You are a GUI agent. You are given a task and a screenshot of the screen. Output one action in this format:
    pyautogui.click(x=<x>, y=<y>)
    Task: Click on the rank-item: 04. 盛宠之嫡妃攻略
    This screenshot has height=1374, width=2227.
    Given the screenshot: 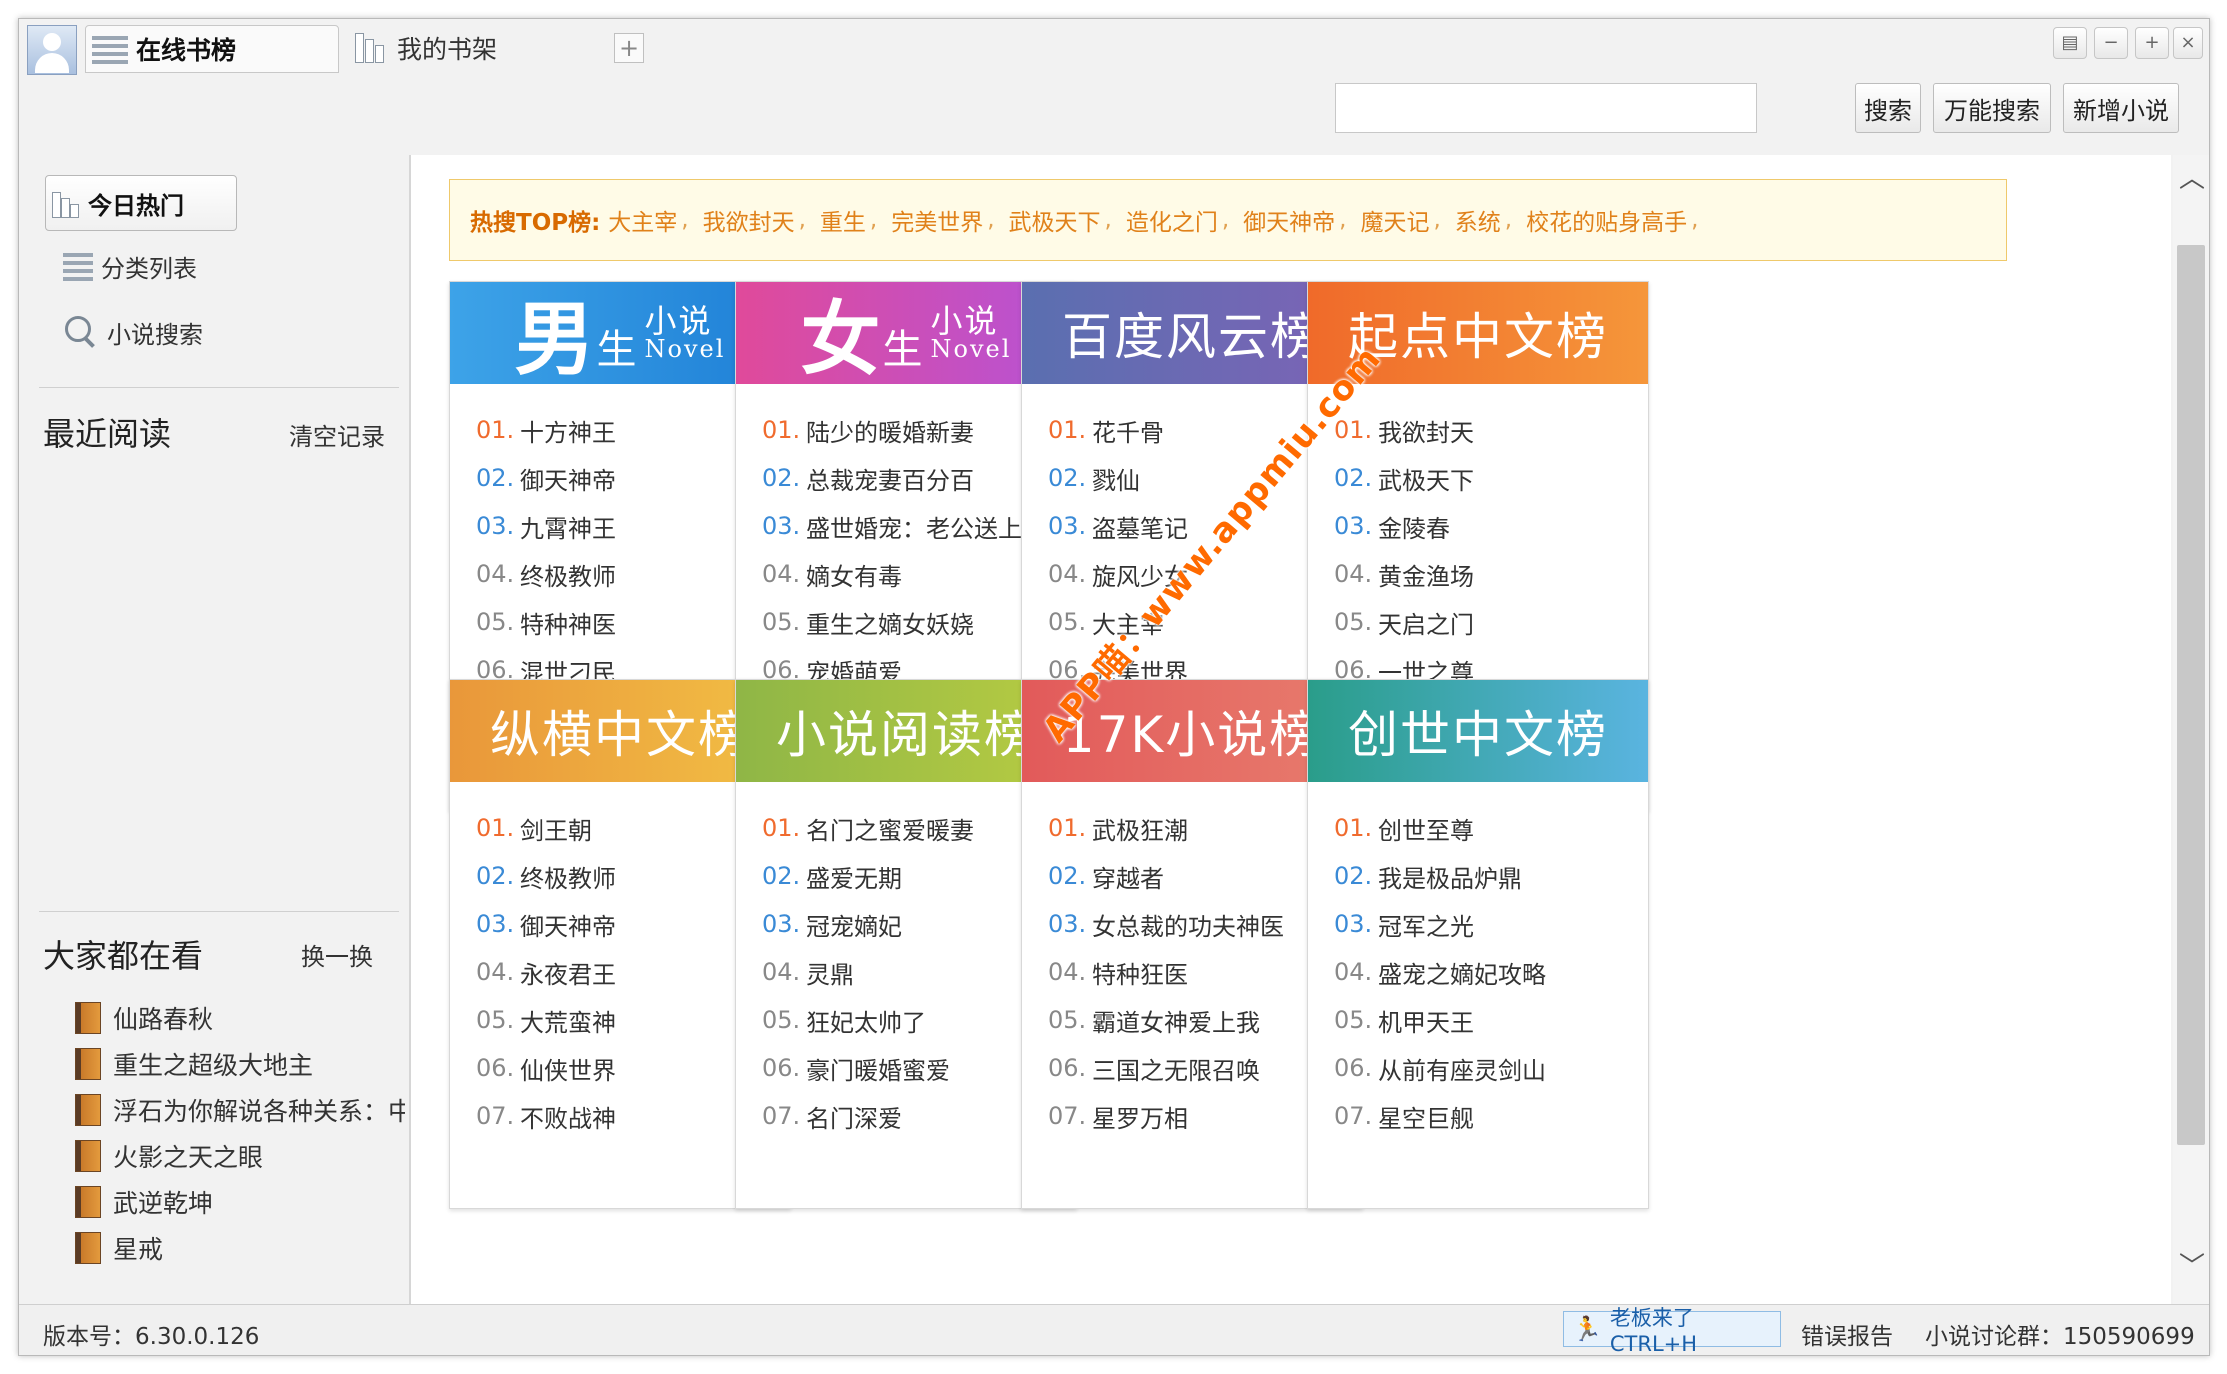 What is the action you would take?
    pyautogui.click(x=1478, y=972)
    